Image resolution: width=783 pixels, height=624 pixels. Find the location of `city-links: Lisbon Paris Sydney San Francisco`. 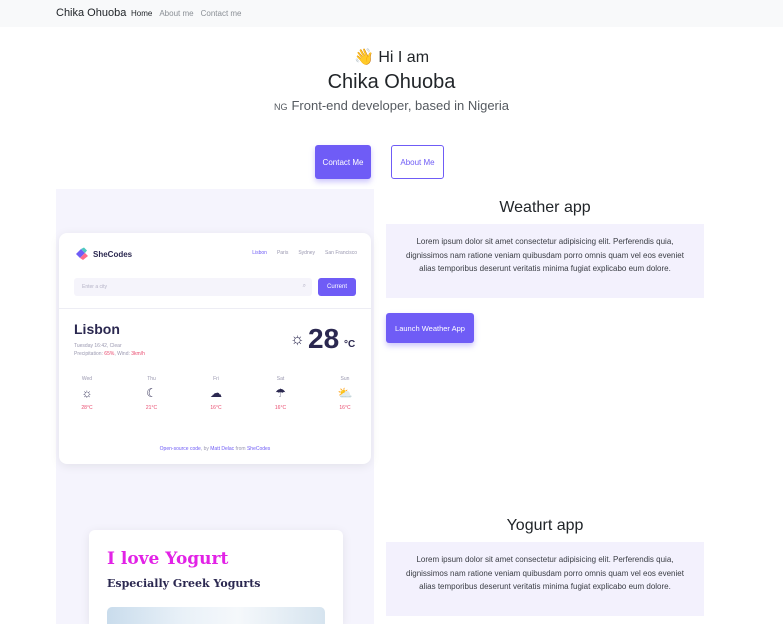

city-links: Lisbon Paris Sydney San Francisco is located at coordinates (304, 253).